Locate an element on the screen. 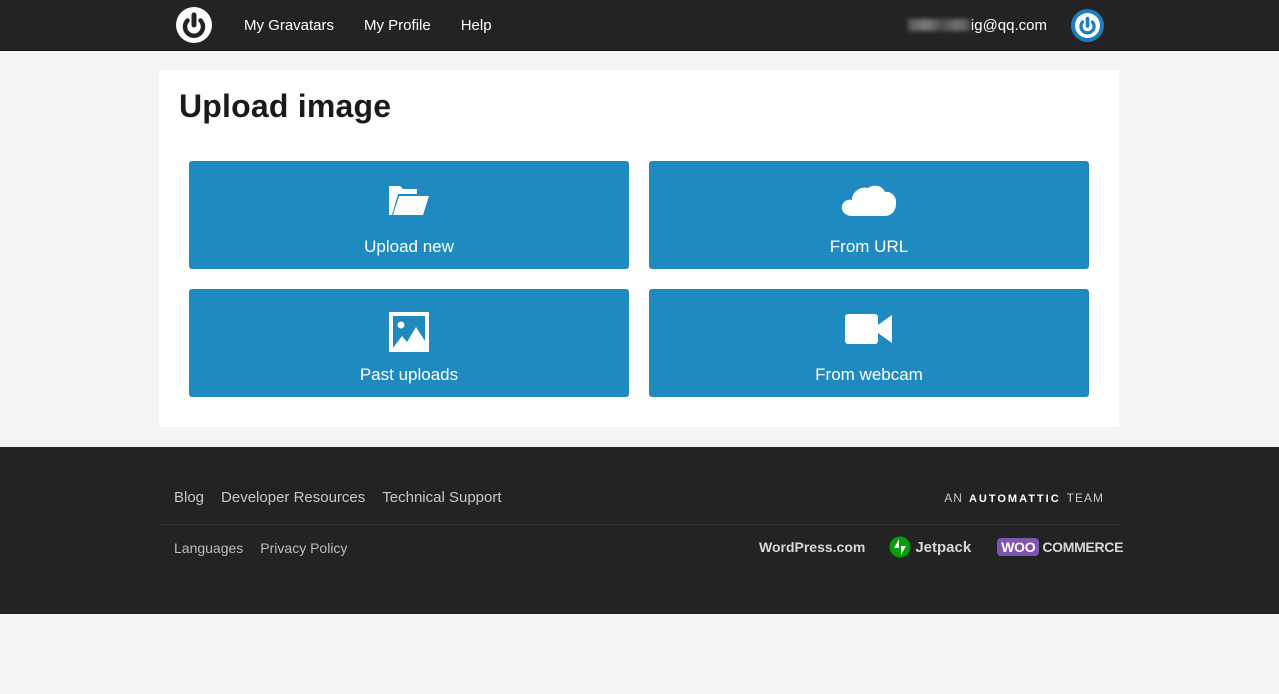  nav-help: Help is located at coordinates (476, 25).